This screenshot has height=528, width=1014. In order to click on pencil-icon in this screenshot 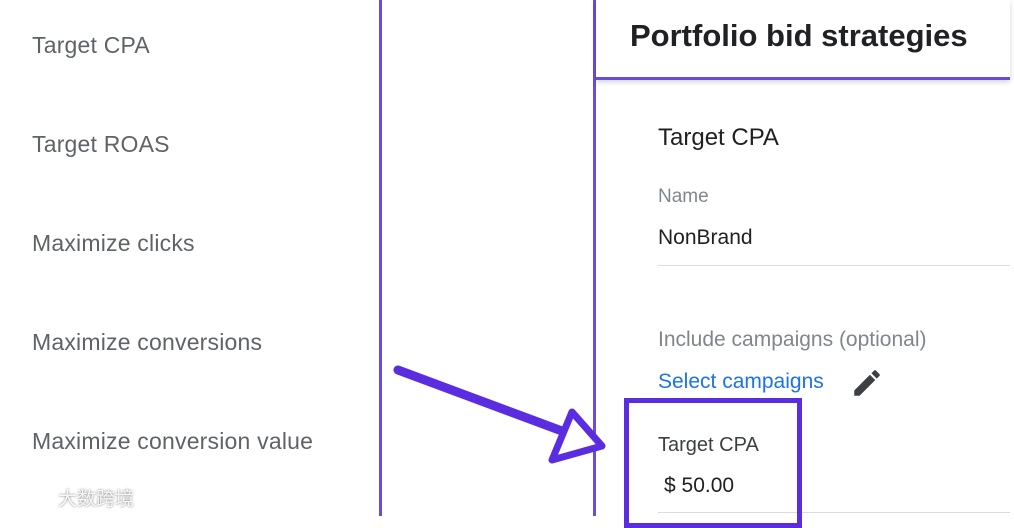, I will do `click(867, 383)`.